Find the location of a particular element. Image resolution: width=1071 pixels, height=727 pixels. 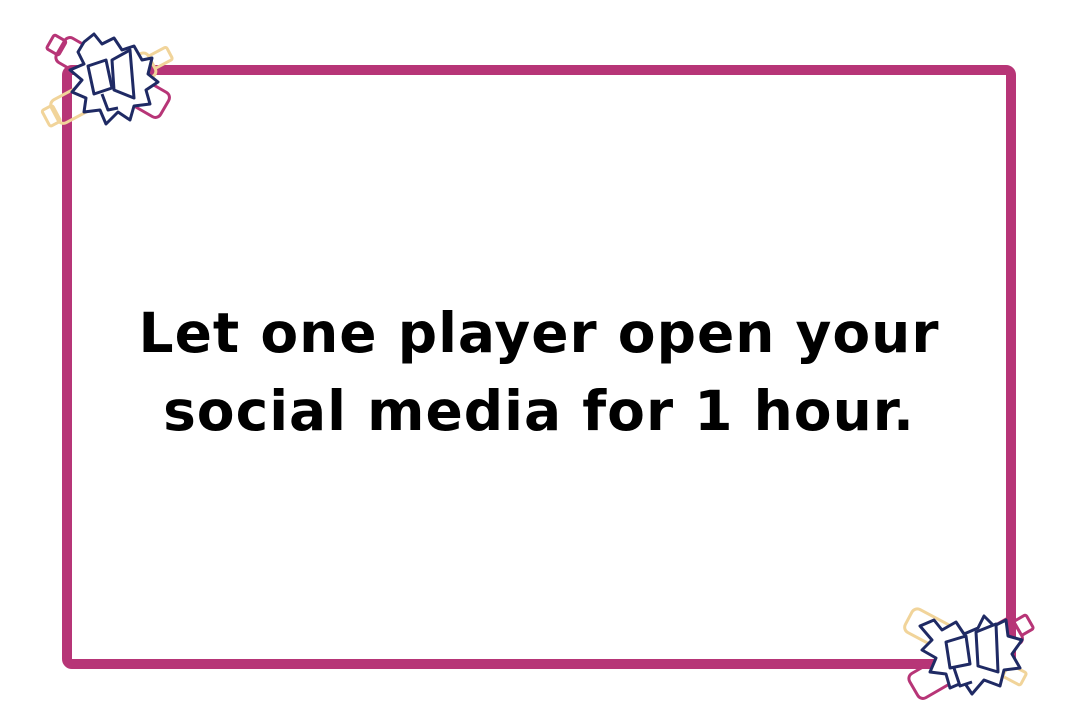

card-prompt-line-2: social media for 1 hour. is located at coordinates (539, 411).